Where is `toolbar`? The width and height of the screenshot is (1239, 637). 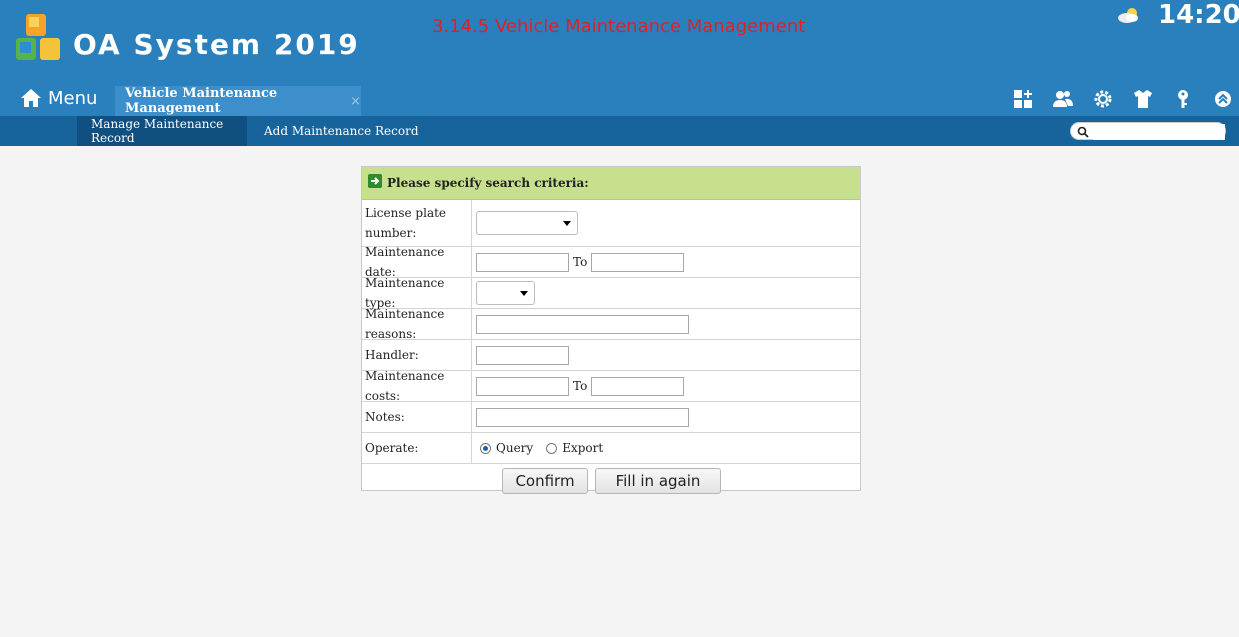 toolbar is located at coordinates (1125, 99).